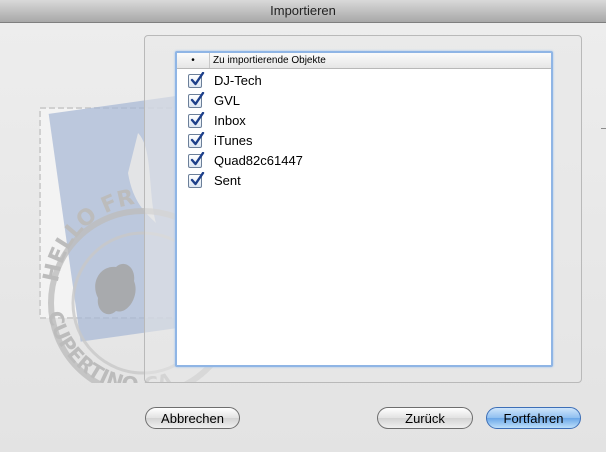 This screenshot has height=452, width=606. Describe the element at coordinates (238, 80) in the screenshot. I see `item-label: DJ-Tech` at that location.